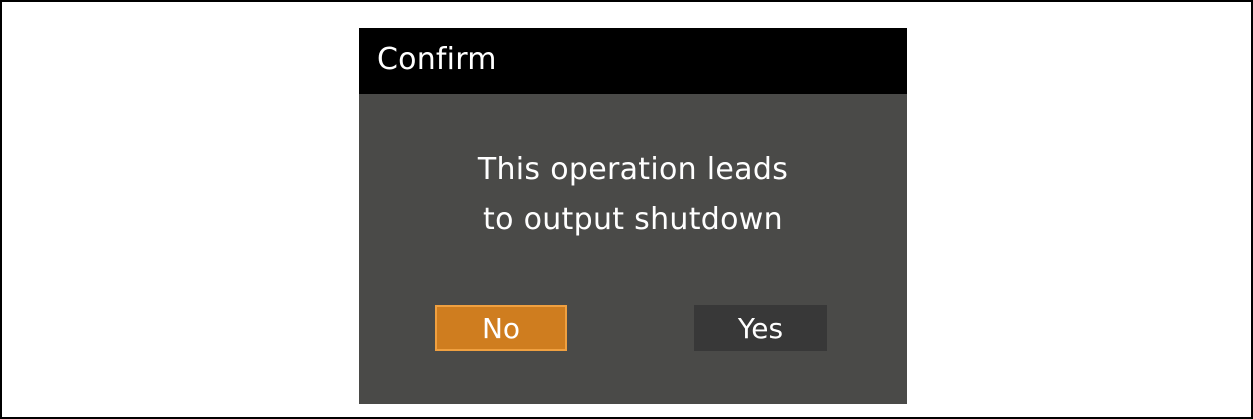 The width and height of the screenshot is (1253, 419). I want to click on message-line-2: to output shutdown, so click(633, 219).